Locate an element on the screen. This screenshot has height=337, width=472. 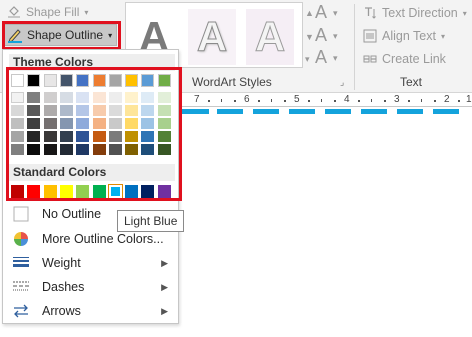
horizontal-ruler: 7 6 5 4 3 2 1 is located at coordinates (326, 100).